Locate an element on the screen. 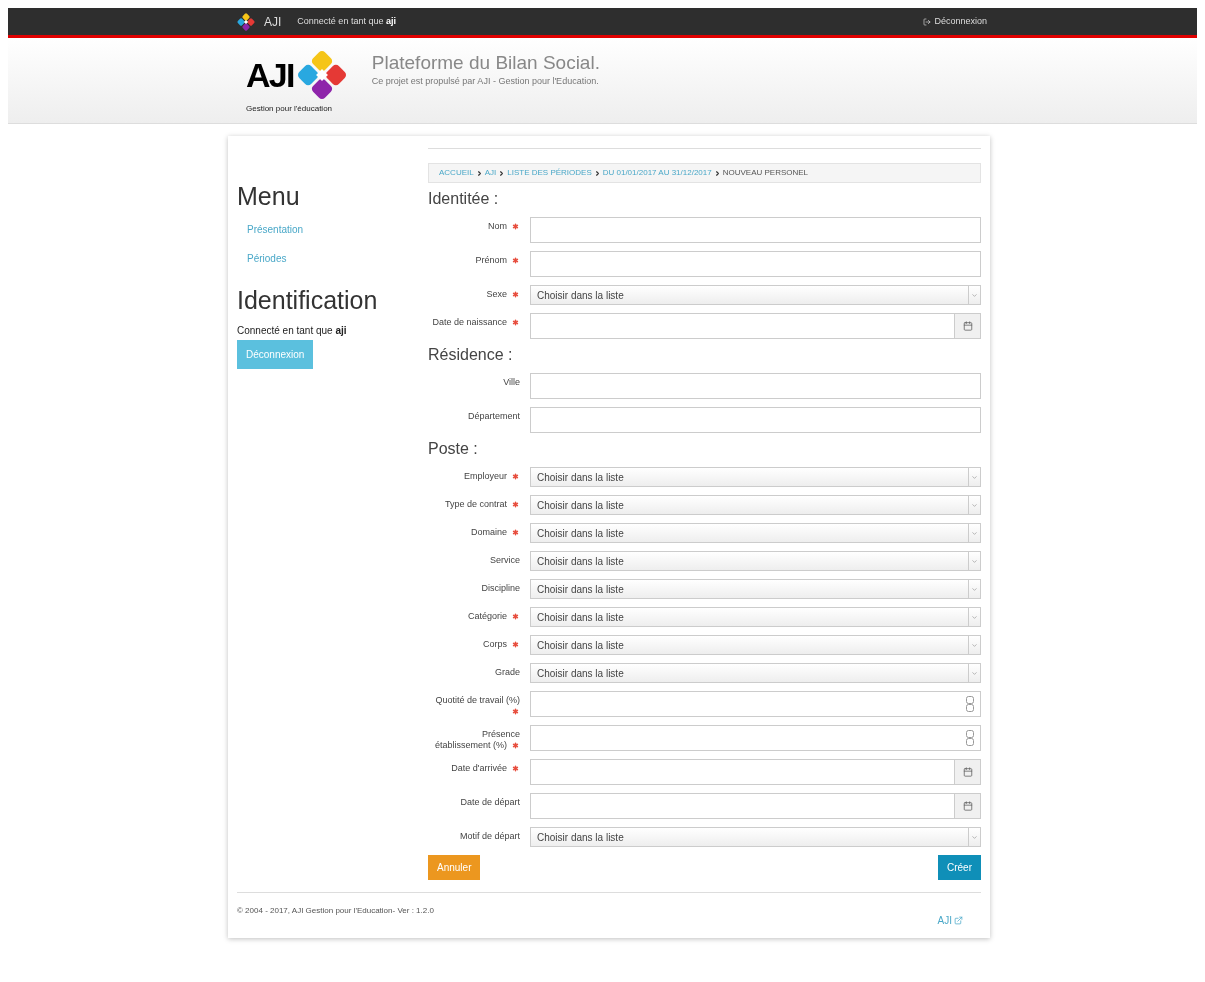 The height and width of the screenshot is (982, 1205). field-label: Service is located at coordinates (505, 560).